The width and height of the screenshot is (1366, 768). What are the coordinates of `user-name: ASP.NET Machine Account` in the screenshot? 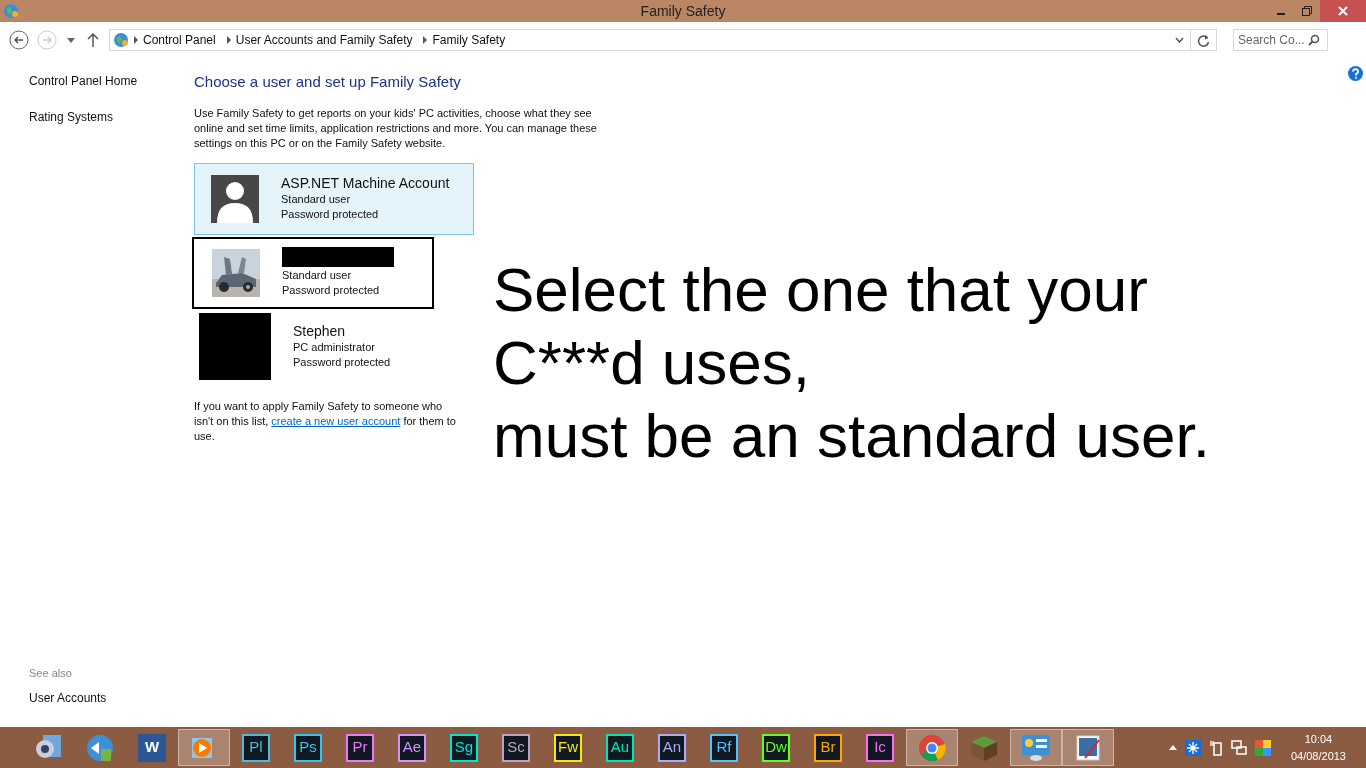 It's located at (365, 183).